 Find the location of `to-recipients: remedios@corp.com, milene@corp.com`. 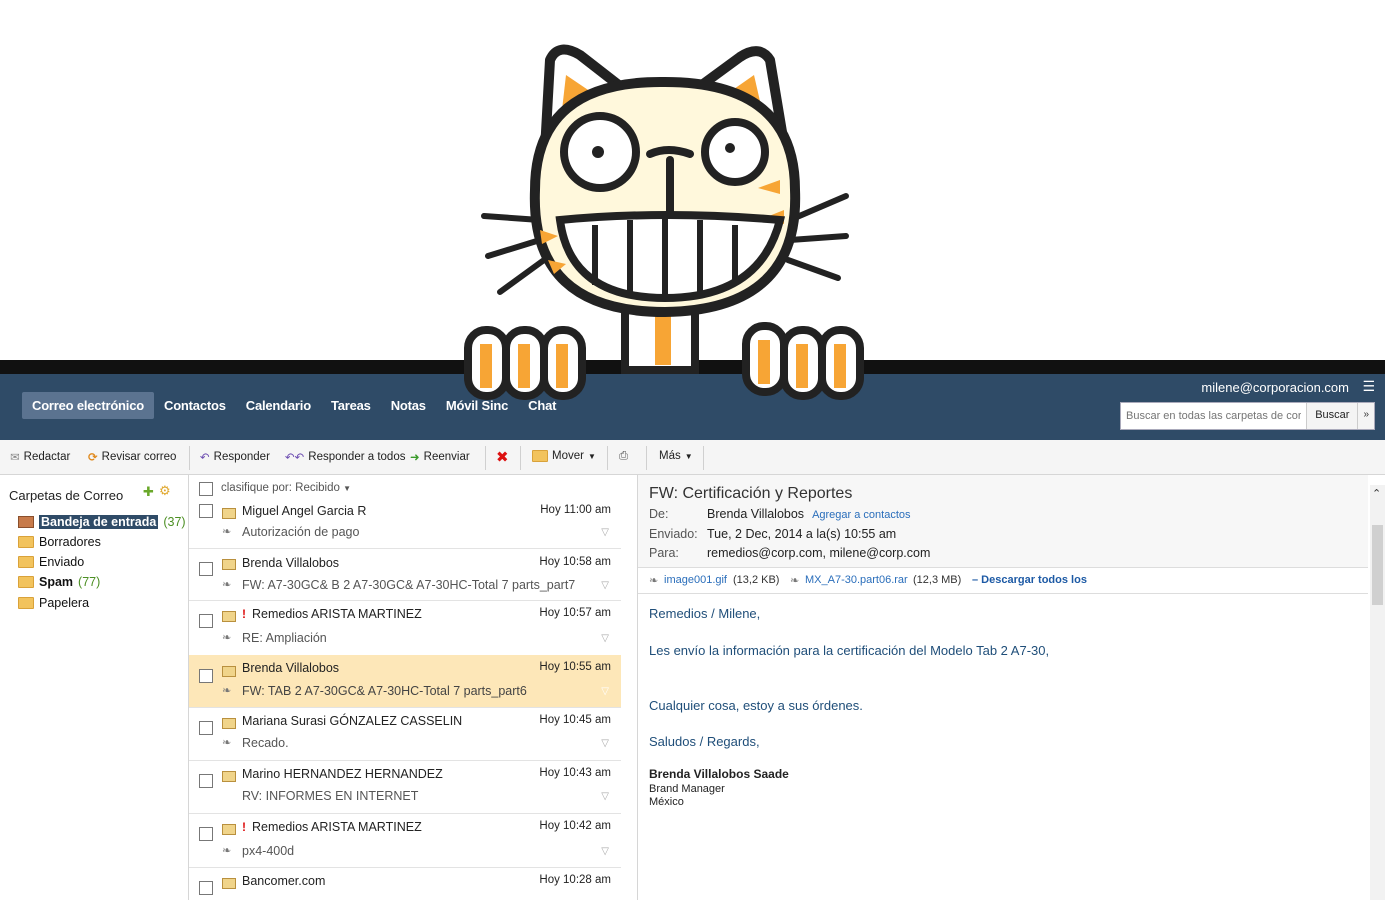

to-recipients: remedios@corp.com, milene@corp.com is located at coordinates (819, 553).